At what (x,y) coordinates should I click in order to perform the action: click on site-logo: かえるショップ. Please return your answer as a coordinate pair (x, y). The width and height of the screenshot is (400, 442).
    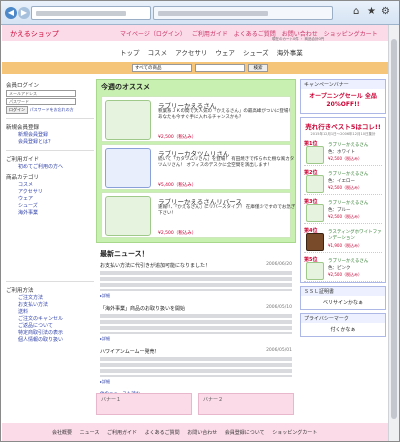
    Looking at the image, I should click on (34, 34).